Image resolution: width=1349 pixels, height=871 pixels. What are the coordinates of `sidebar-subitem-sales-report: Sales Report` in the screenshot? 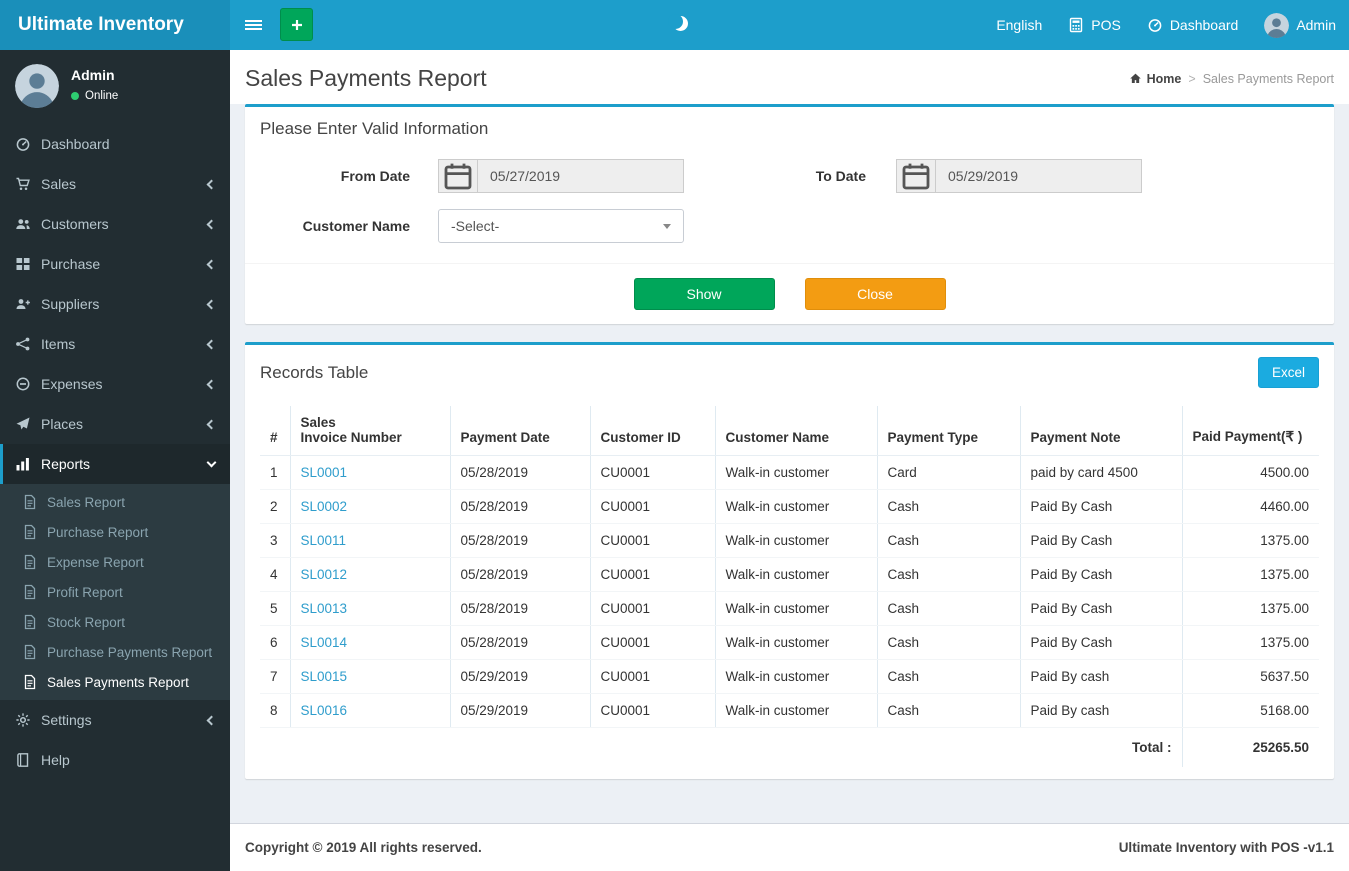 It's located at (115, 502).